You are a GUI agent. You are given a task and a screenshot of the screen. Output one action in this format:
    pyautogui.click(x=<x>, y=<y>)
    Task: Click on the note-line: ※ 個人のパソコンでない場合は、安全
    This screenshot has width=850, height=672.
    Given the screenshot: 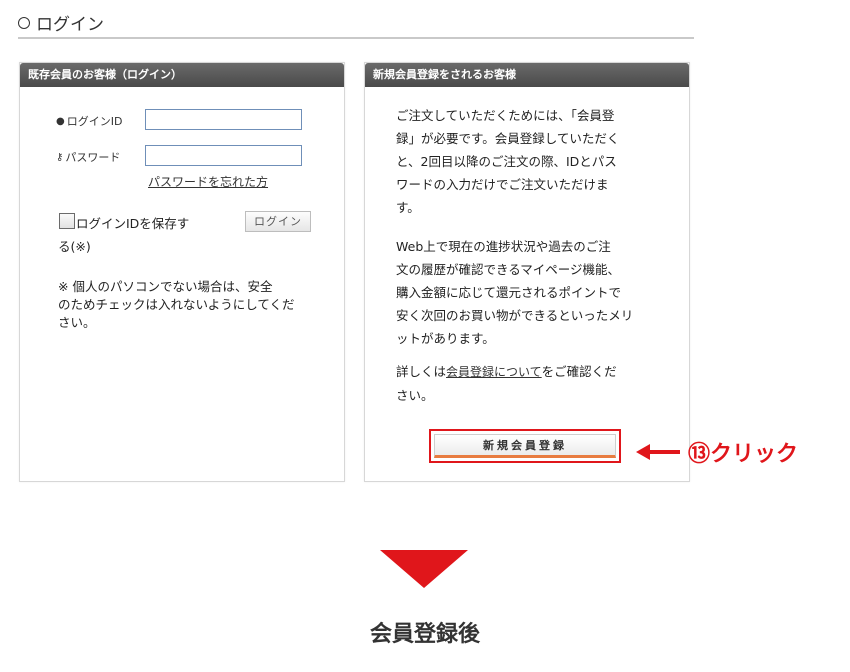 What is the action you would take?
    pyautogui.click(x=165, y=286)
    